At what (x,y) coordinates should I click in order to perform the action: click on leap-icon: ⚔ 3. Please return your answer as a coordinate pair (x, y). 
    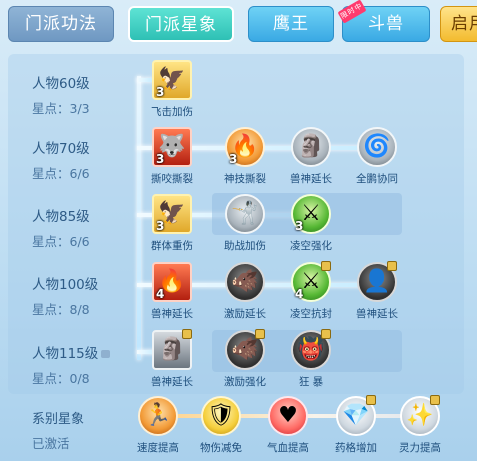
    Looking at the image, I should click on (311, 214).